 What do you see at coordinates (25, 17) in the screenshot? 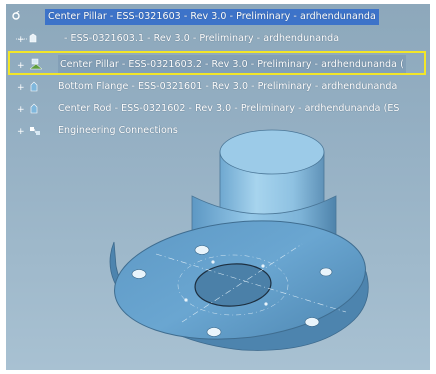
I see `product-icon` at bounding box center [25, 17].